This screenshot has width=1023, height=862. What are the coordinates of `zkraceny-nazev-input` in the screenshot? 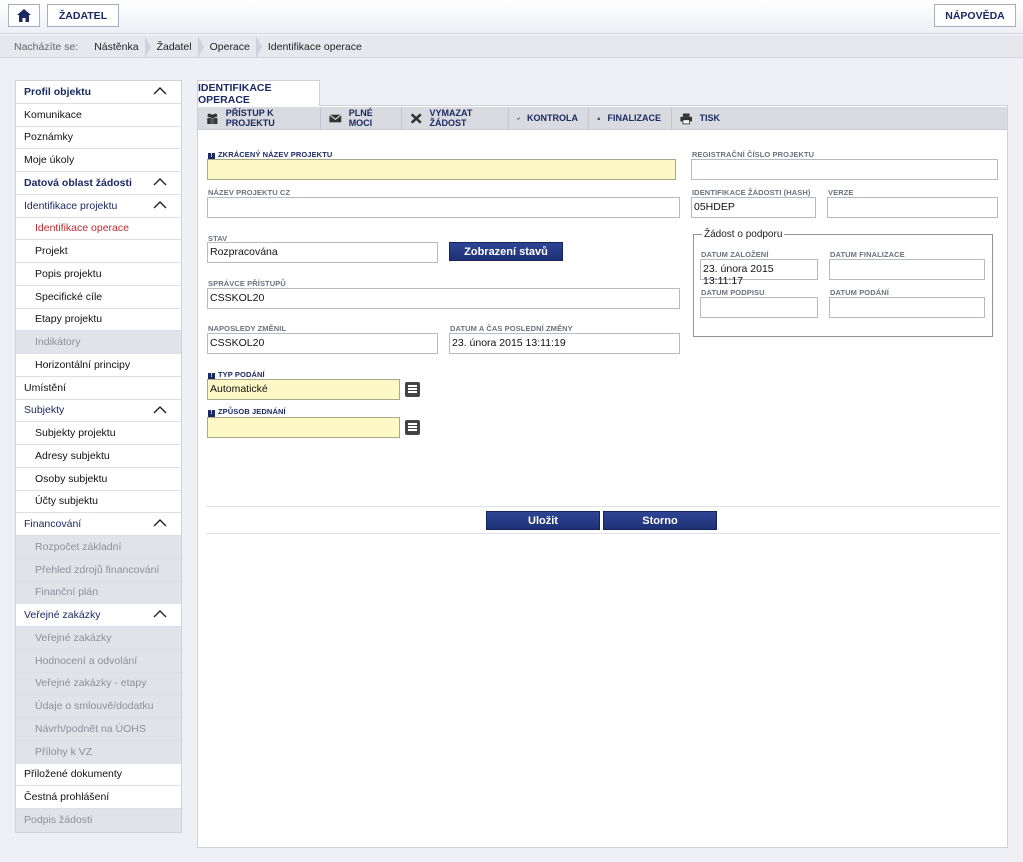 It's located at (441, 169).